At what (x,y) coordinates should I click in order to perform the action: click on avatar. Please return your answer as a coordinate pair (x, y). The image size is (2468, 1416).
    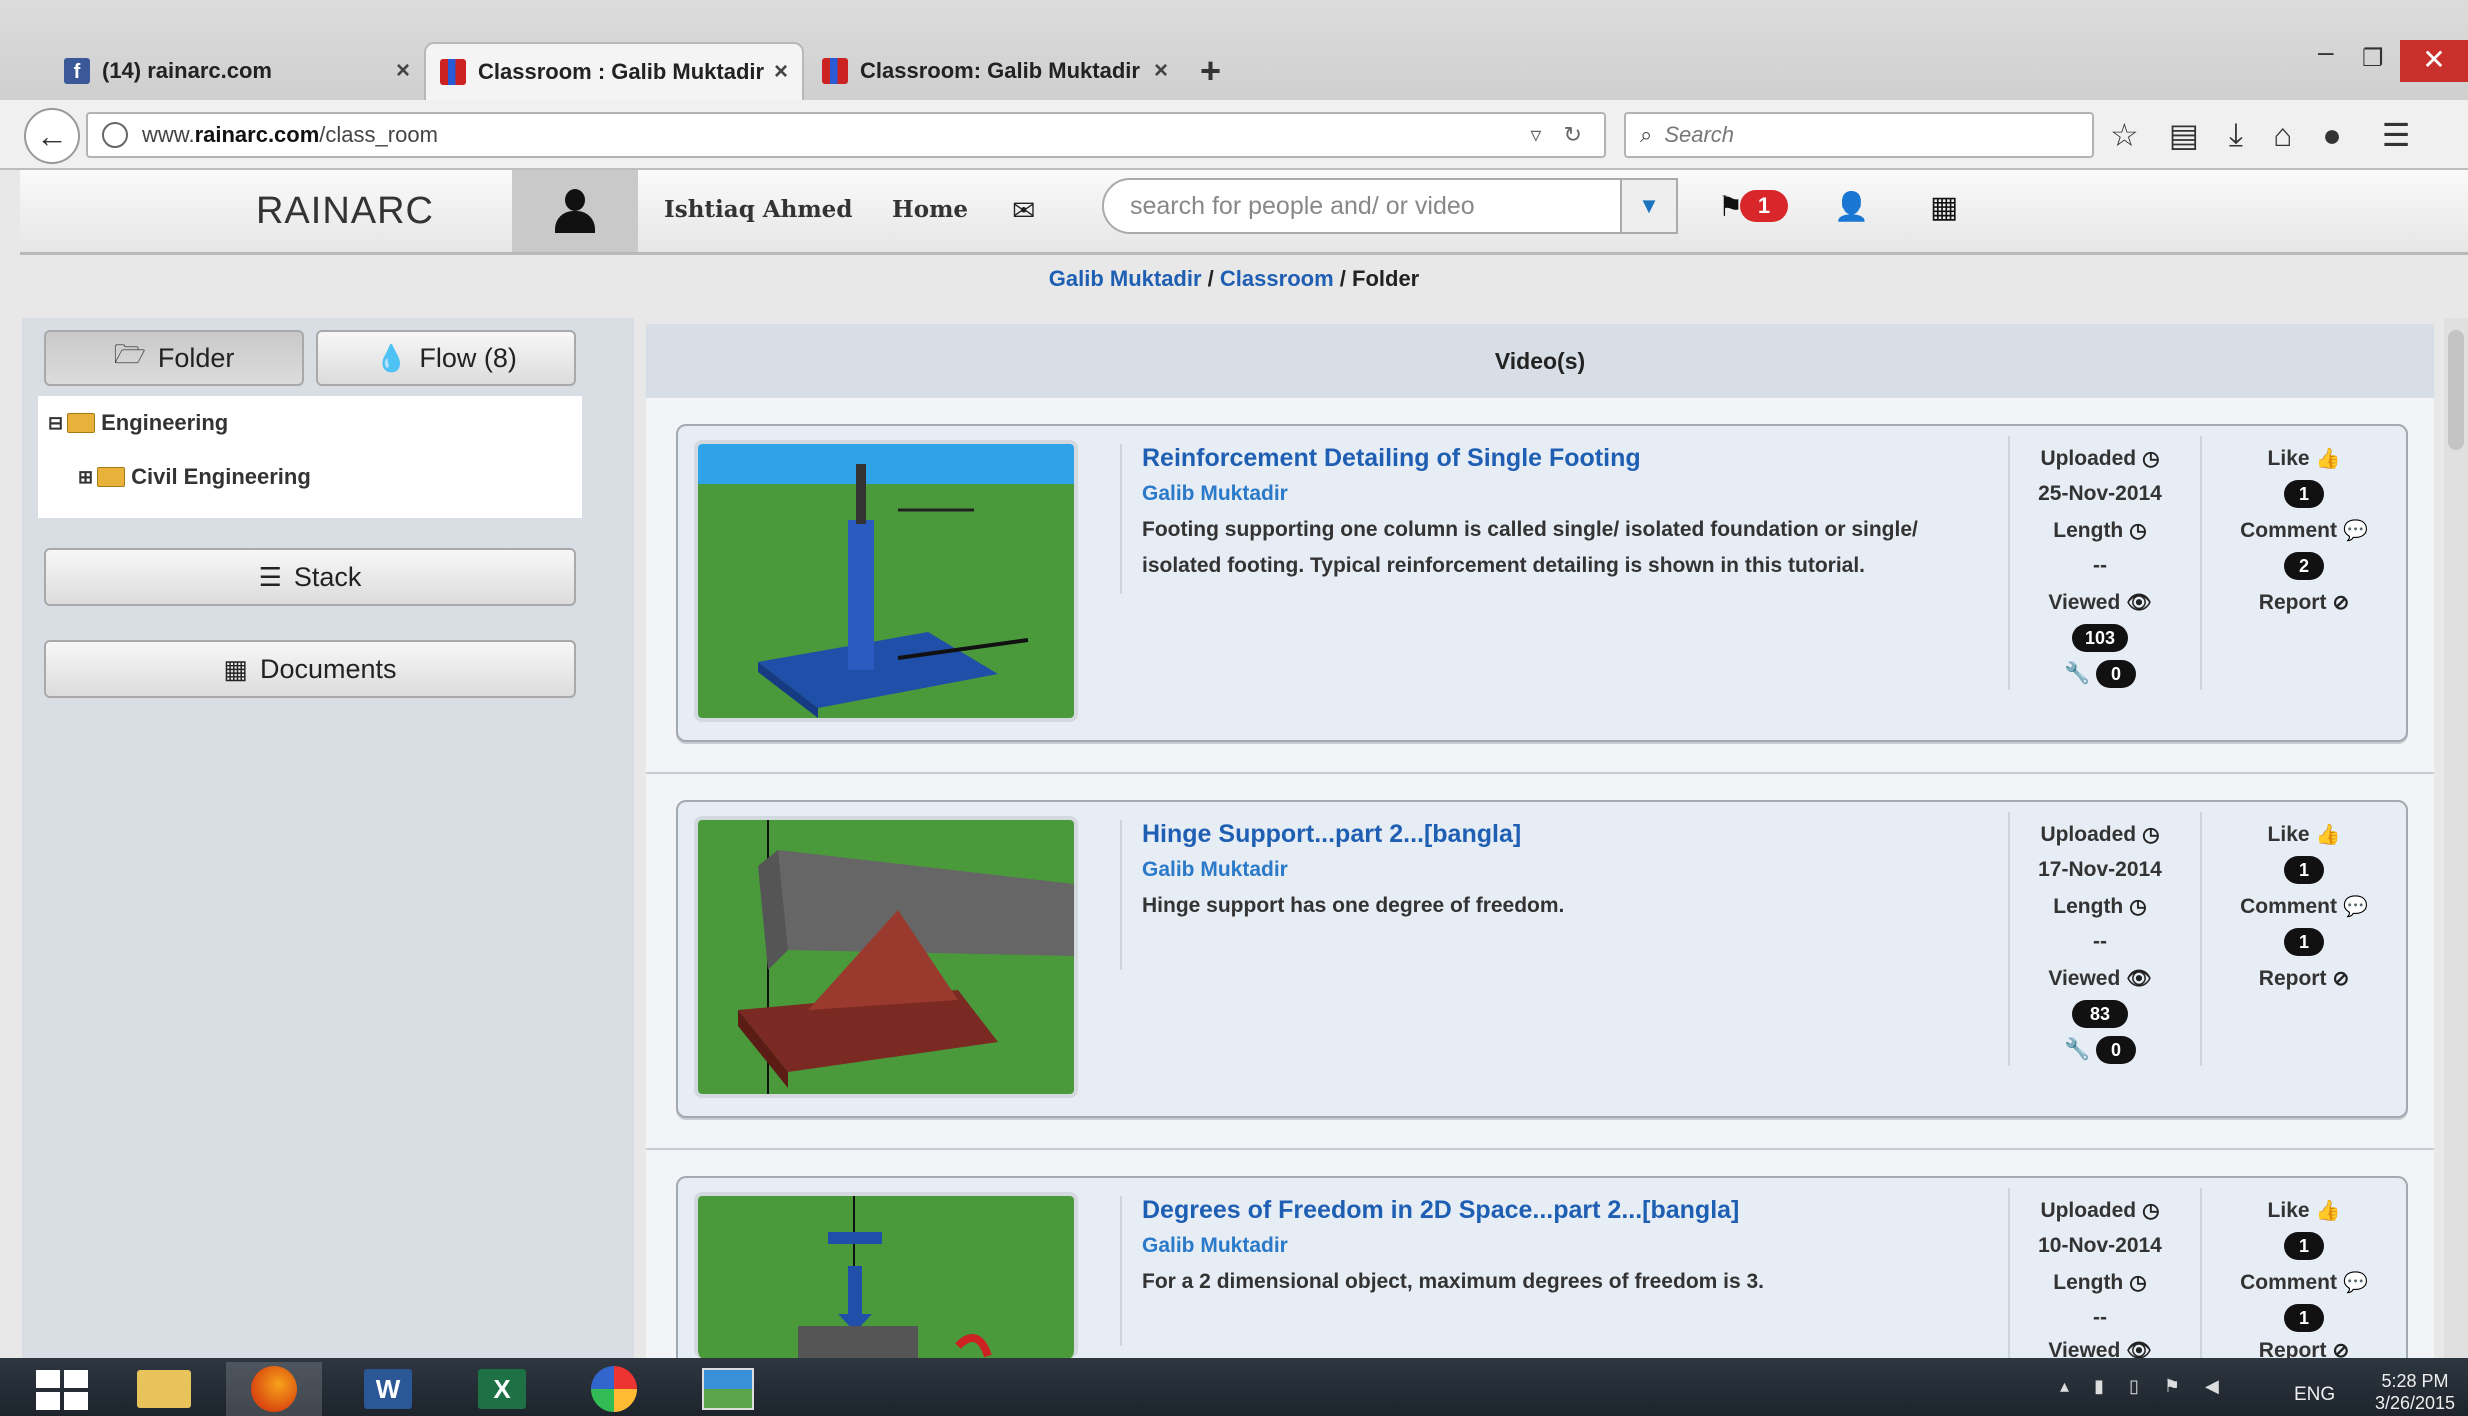
    Looking at the image, I should click on (575, 211).